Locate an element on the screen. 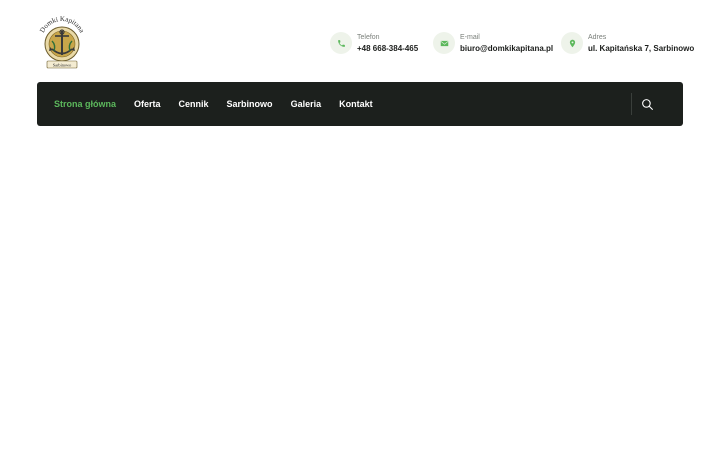 The width and height of the screenshot is (720, 450). site-logo: Domki Kapitana Sarbinowo is located at coordinates (62, 41).